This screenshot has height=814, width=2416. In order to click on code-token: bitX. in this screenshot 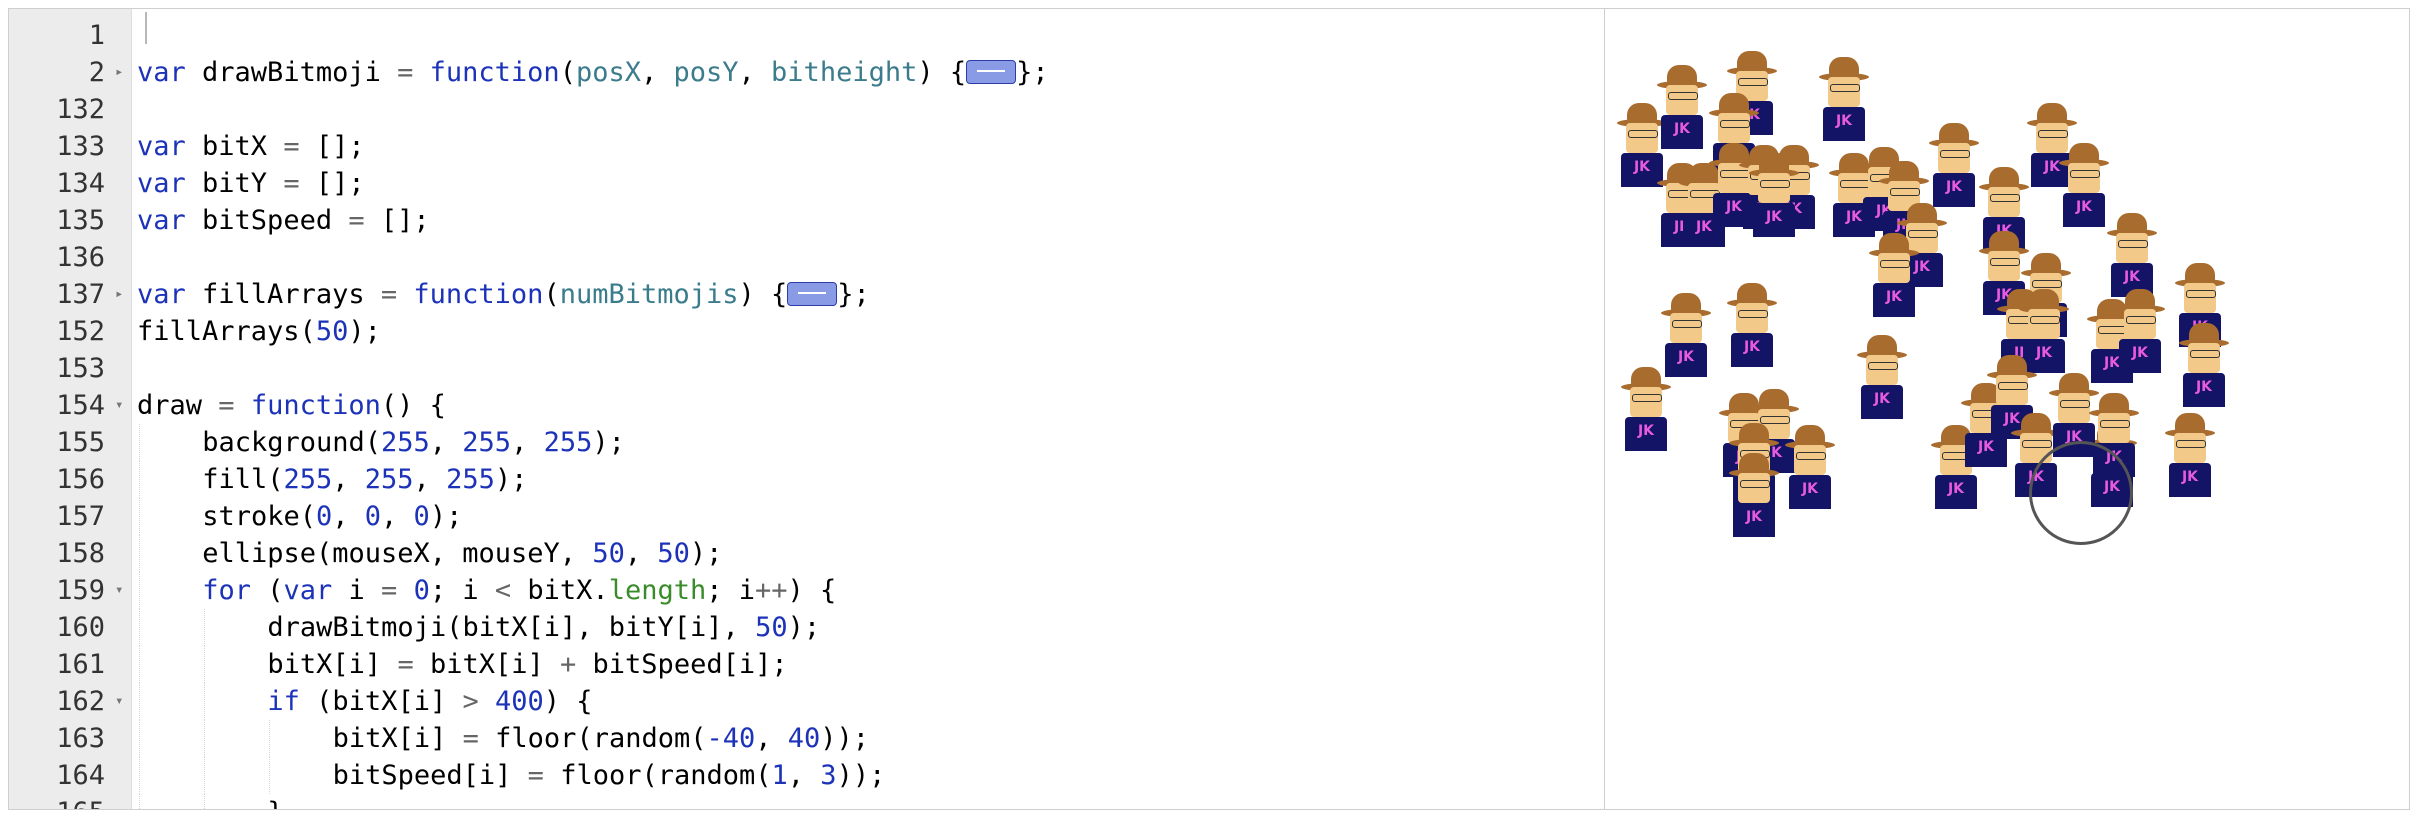, I will do `click(560, 590)`.